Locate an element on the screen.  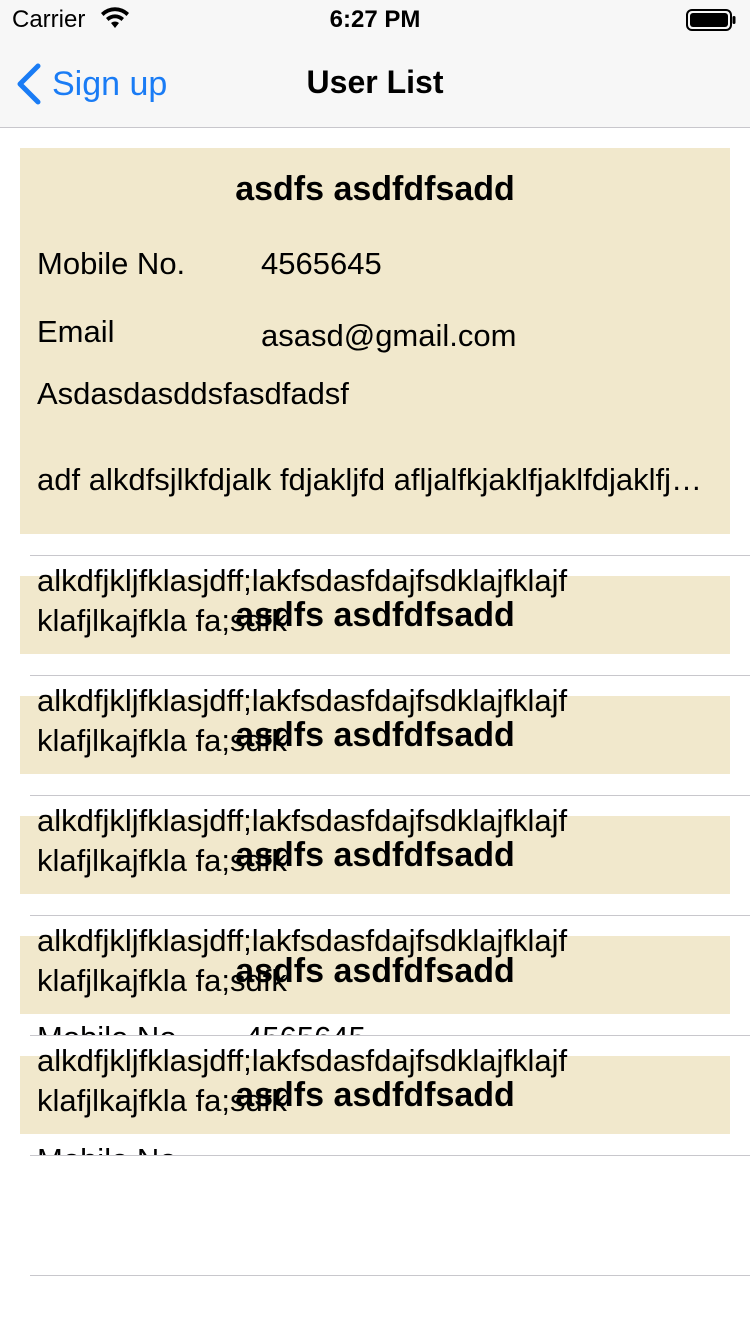
battery-icon is located at coordinates (711, 20).